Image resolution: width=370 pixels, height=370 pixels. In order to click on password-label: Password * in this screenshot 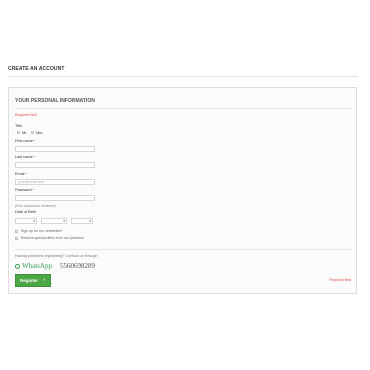, I will do `click(25, 190)`.